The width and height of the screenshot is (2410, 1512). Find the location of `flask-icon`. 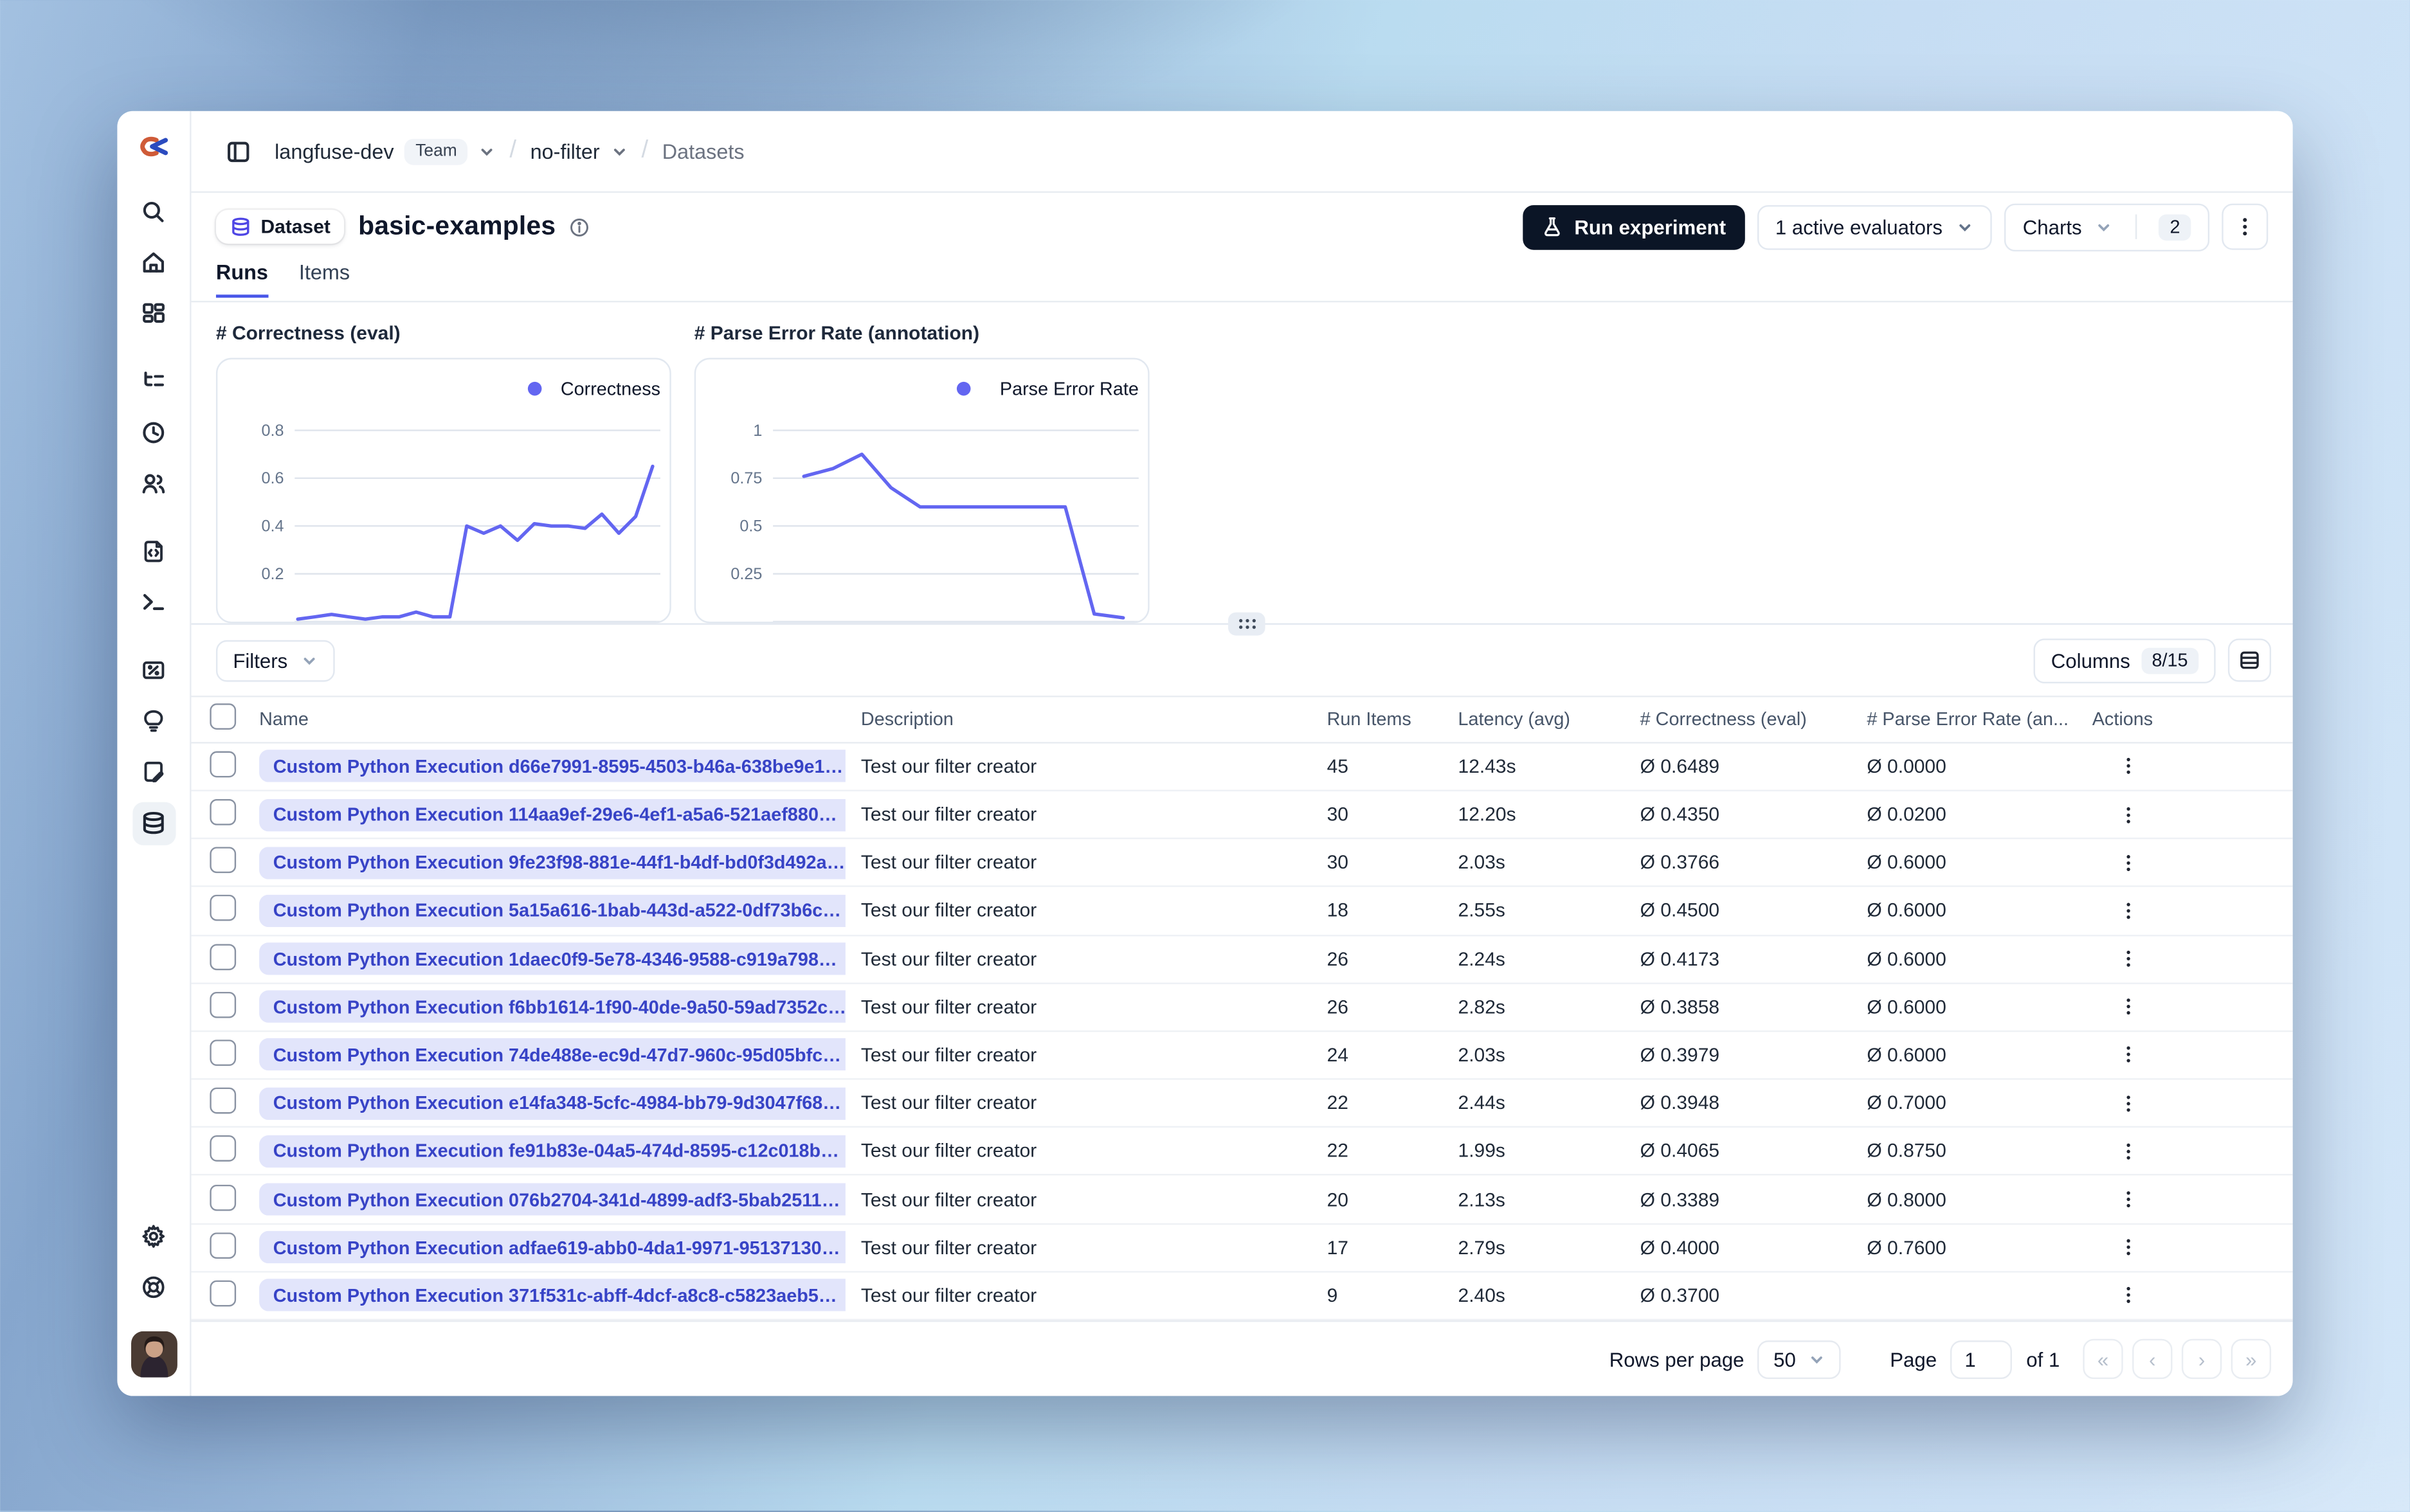

flask-icon is located at coordinates (1553, 227).